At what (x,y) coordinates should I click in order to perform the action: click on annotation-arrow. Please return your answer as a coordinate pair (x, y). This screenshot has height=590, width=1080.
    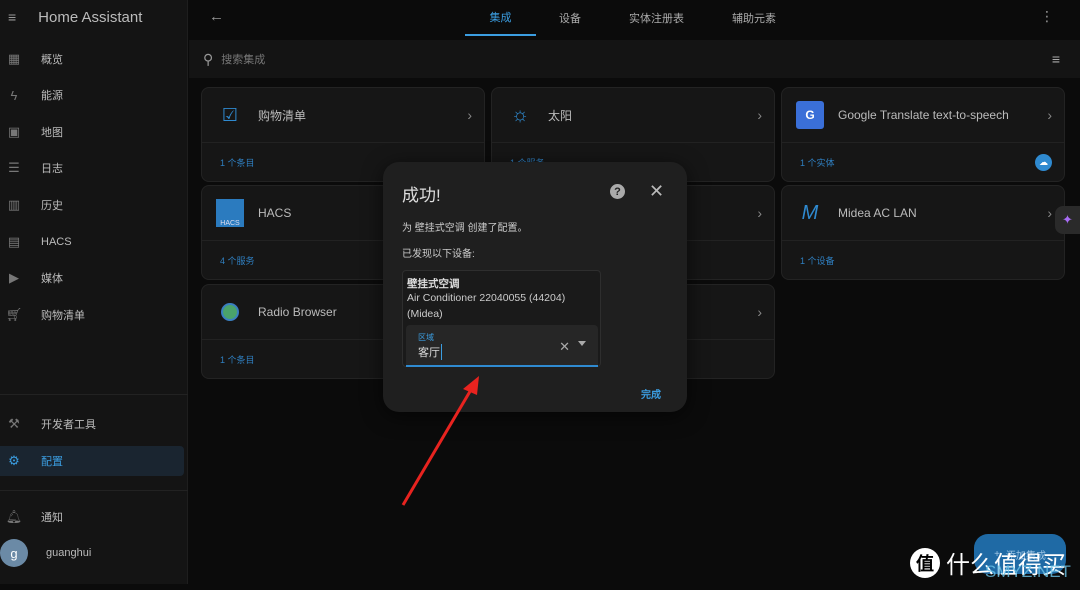
    Looking at the image, I should click on (440, 441).